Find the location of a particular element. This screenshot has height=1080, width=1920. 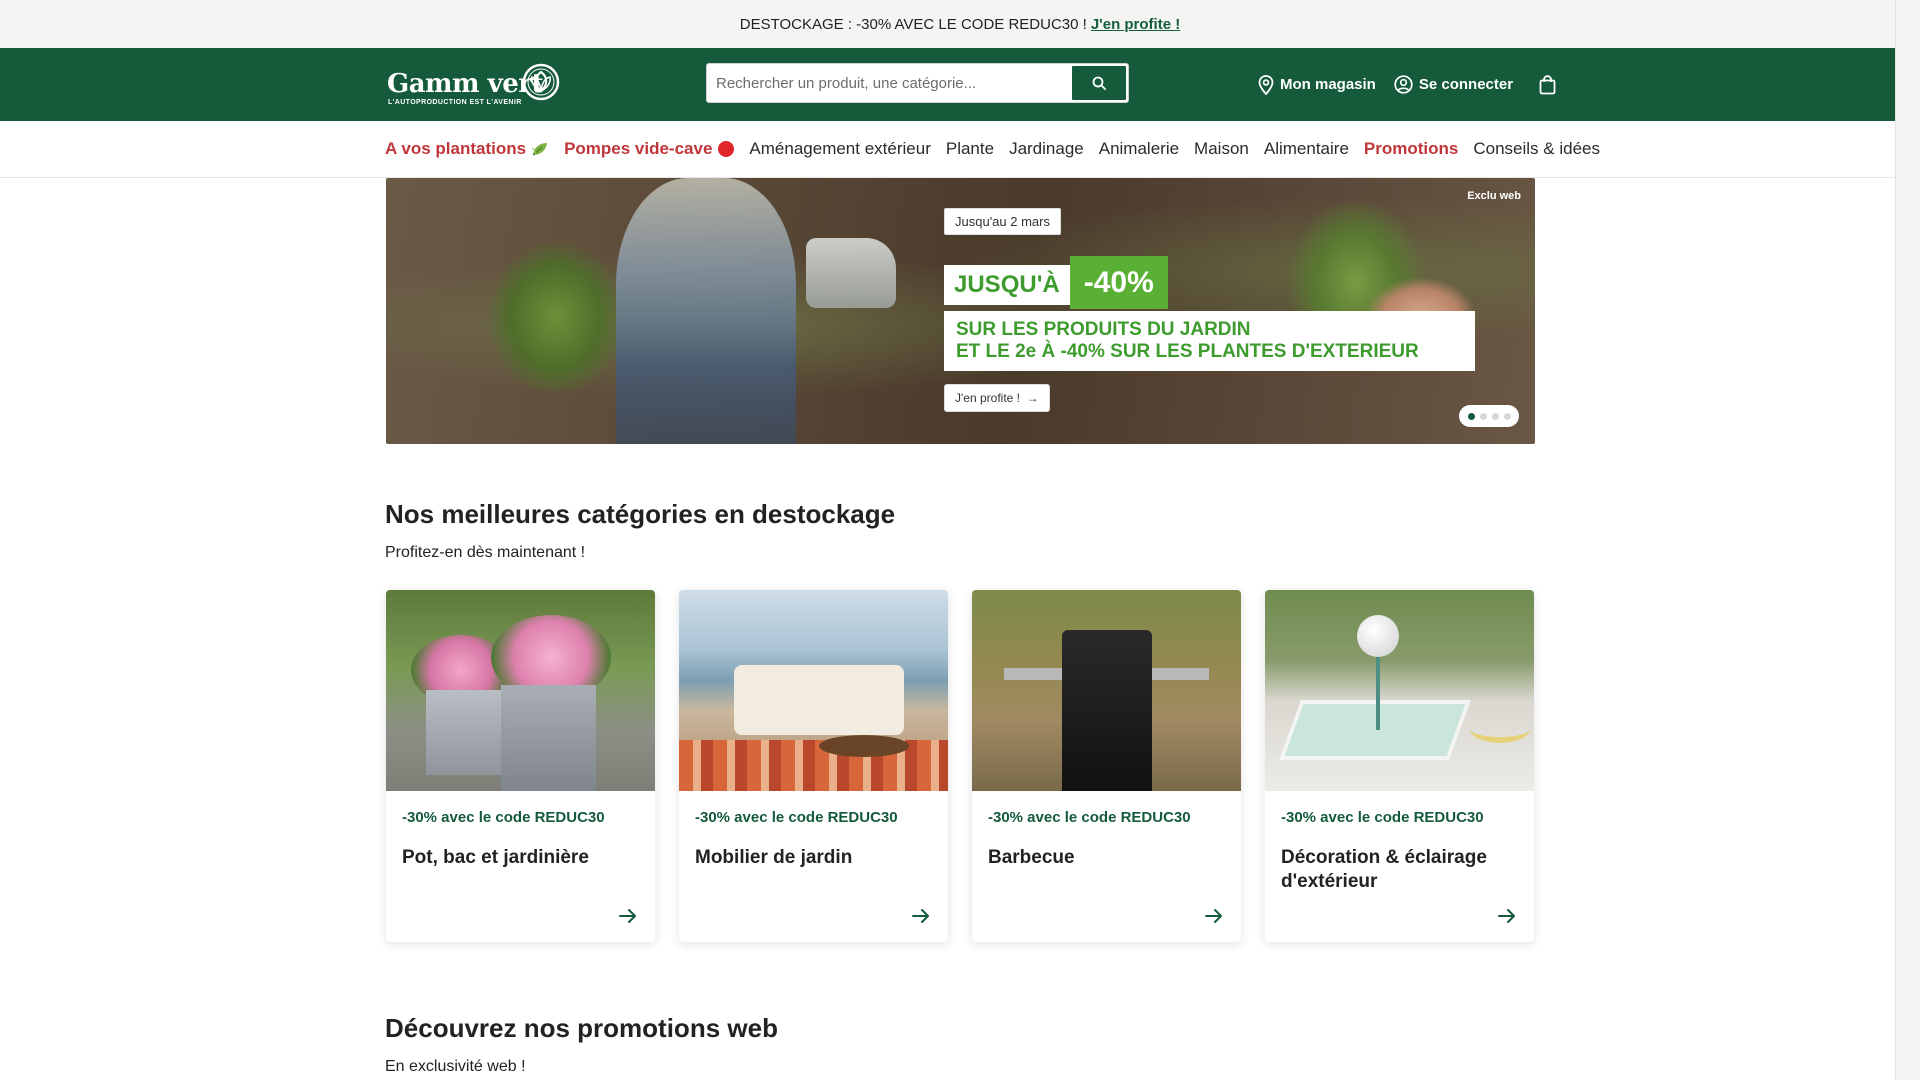

hero-cta-label: J'en profite ! is located at coordinates (987, 398).